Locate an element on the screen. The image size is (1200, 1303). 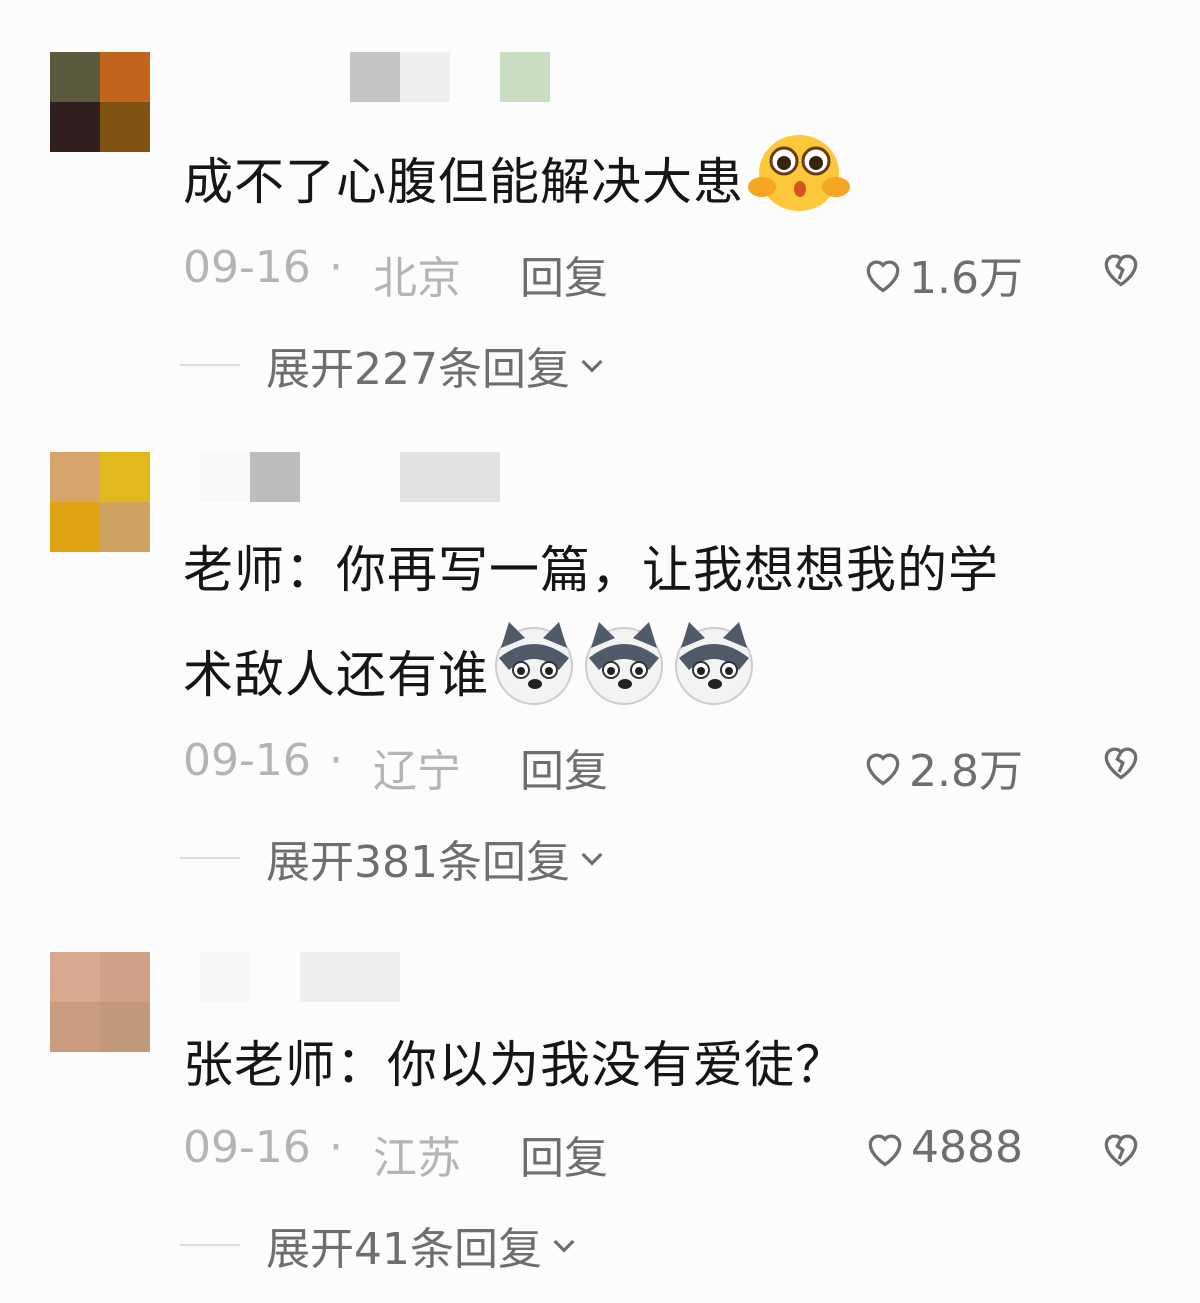
comment-text: 老师：你再写一篇，让我想想我的学 术敌人还有谁 is located at coordinates (673, 631).